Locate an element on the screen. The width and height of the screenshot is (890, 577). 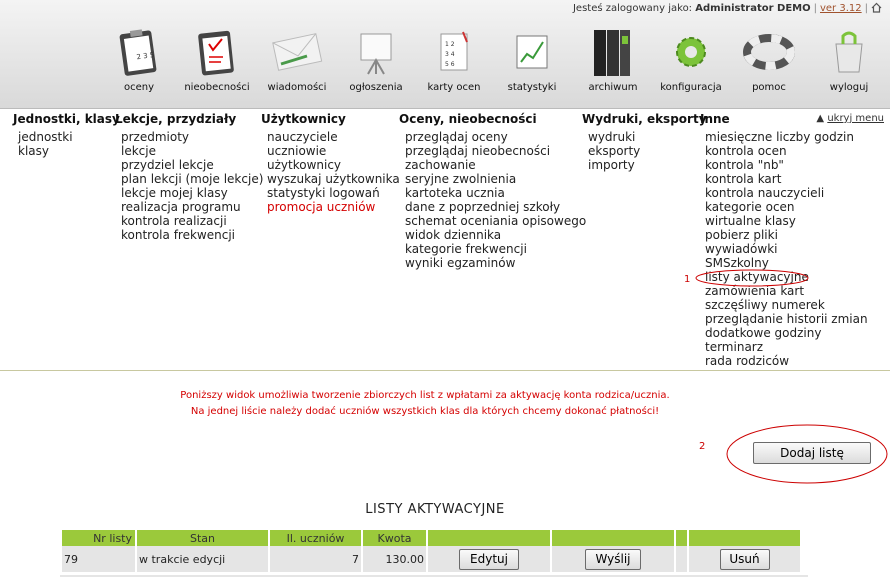
nav-statystyki-button: statystyki is located at coordinates (532, 59).